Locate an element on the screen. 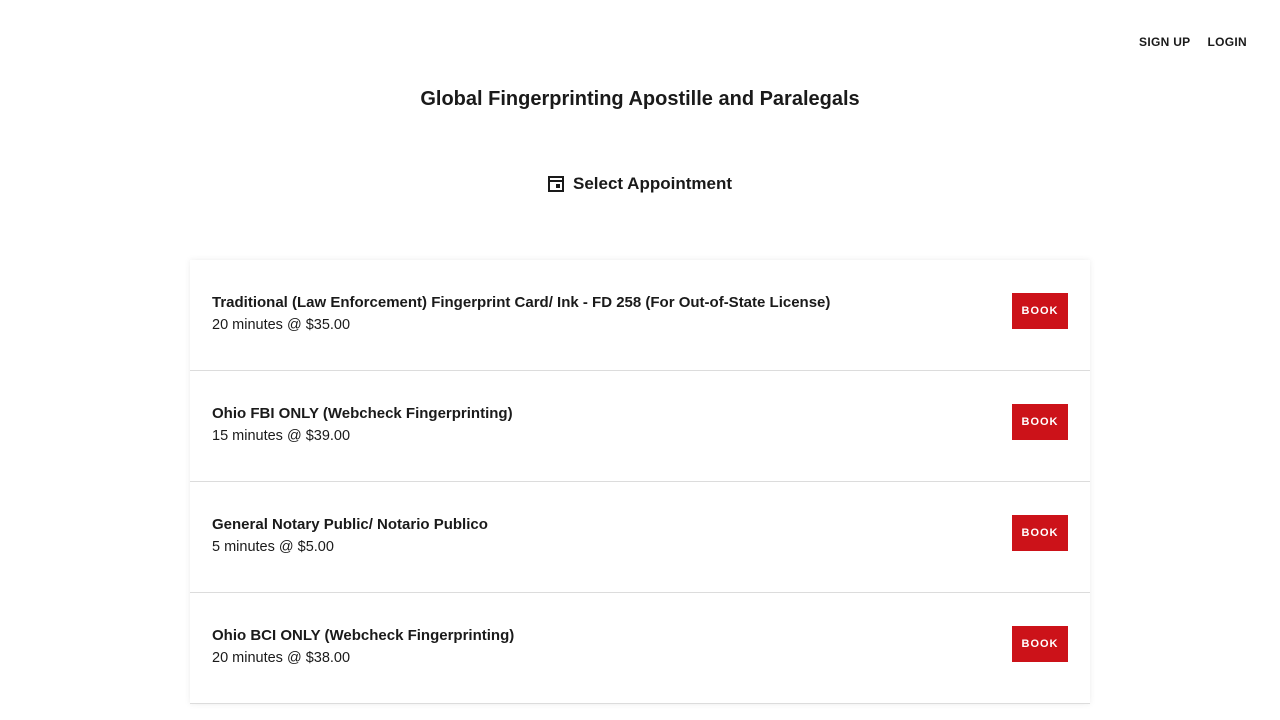 The image size is (1280, 720). signup-link: SIGN UP is located at coordinates (1164, 42).